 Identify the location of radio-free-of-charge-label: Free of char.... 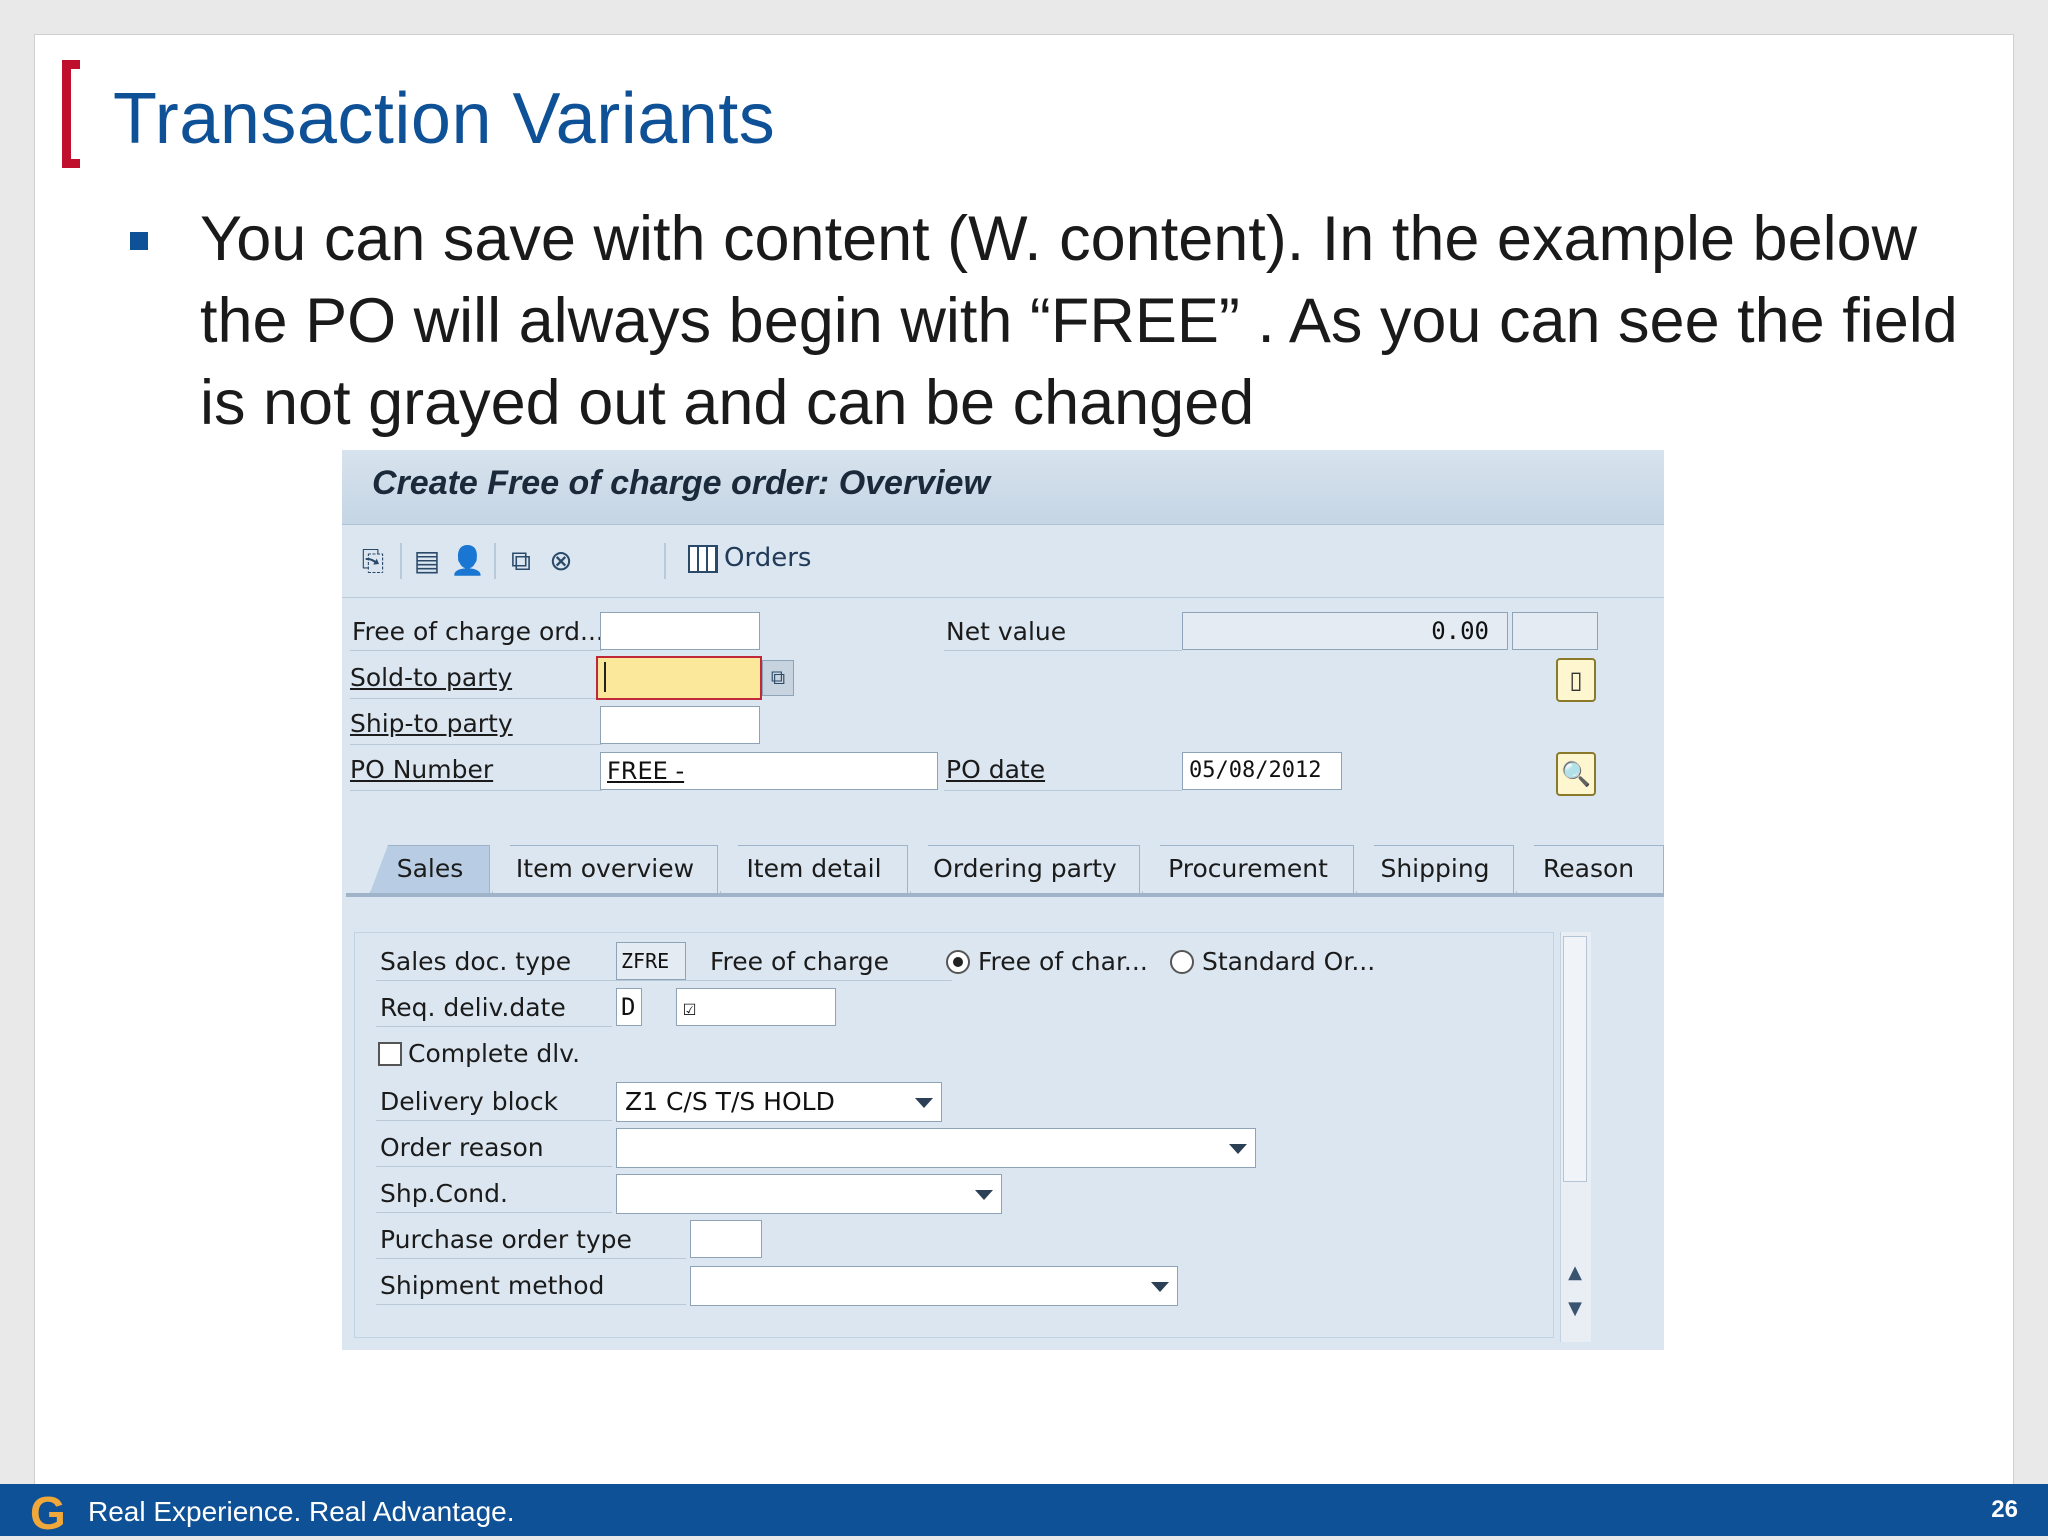
(1063, 962).